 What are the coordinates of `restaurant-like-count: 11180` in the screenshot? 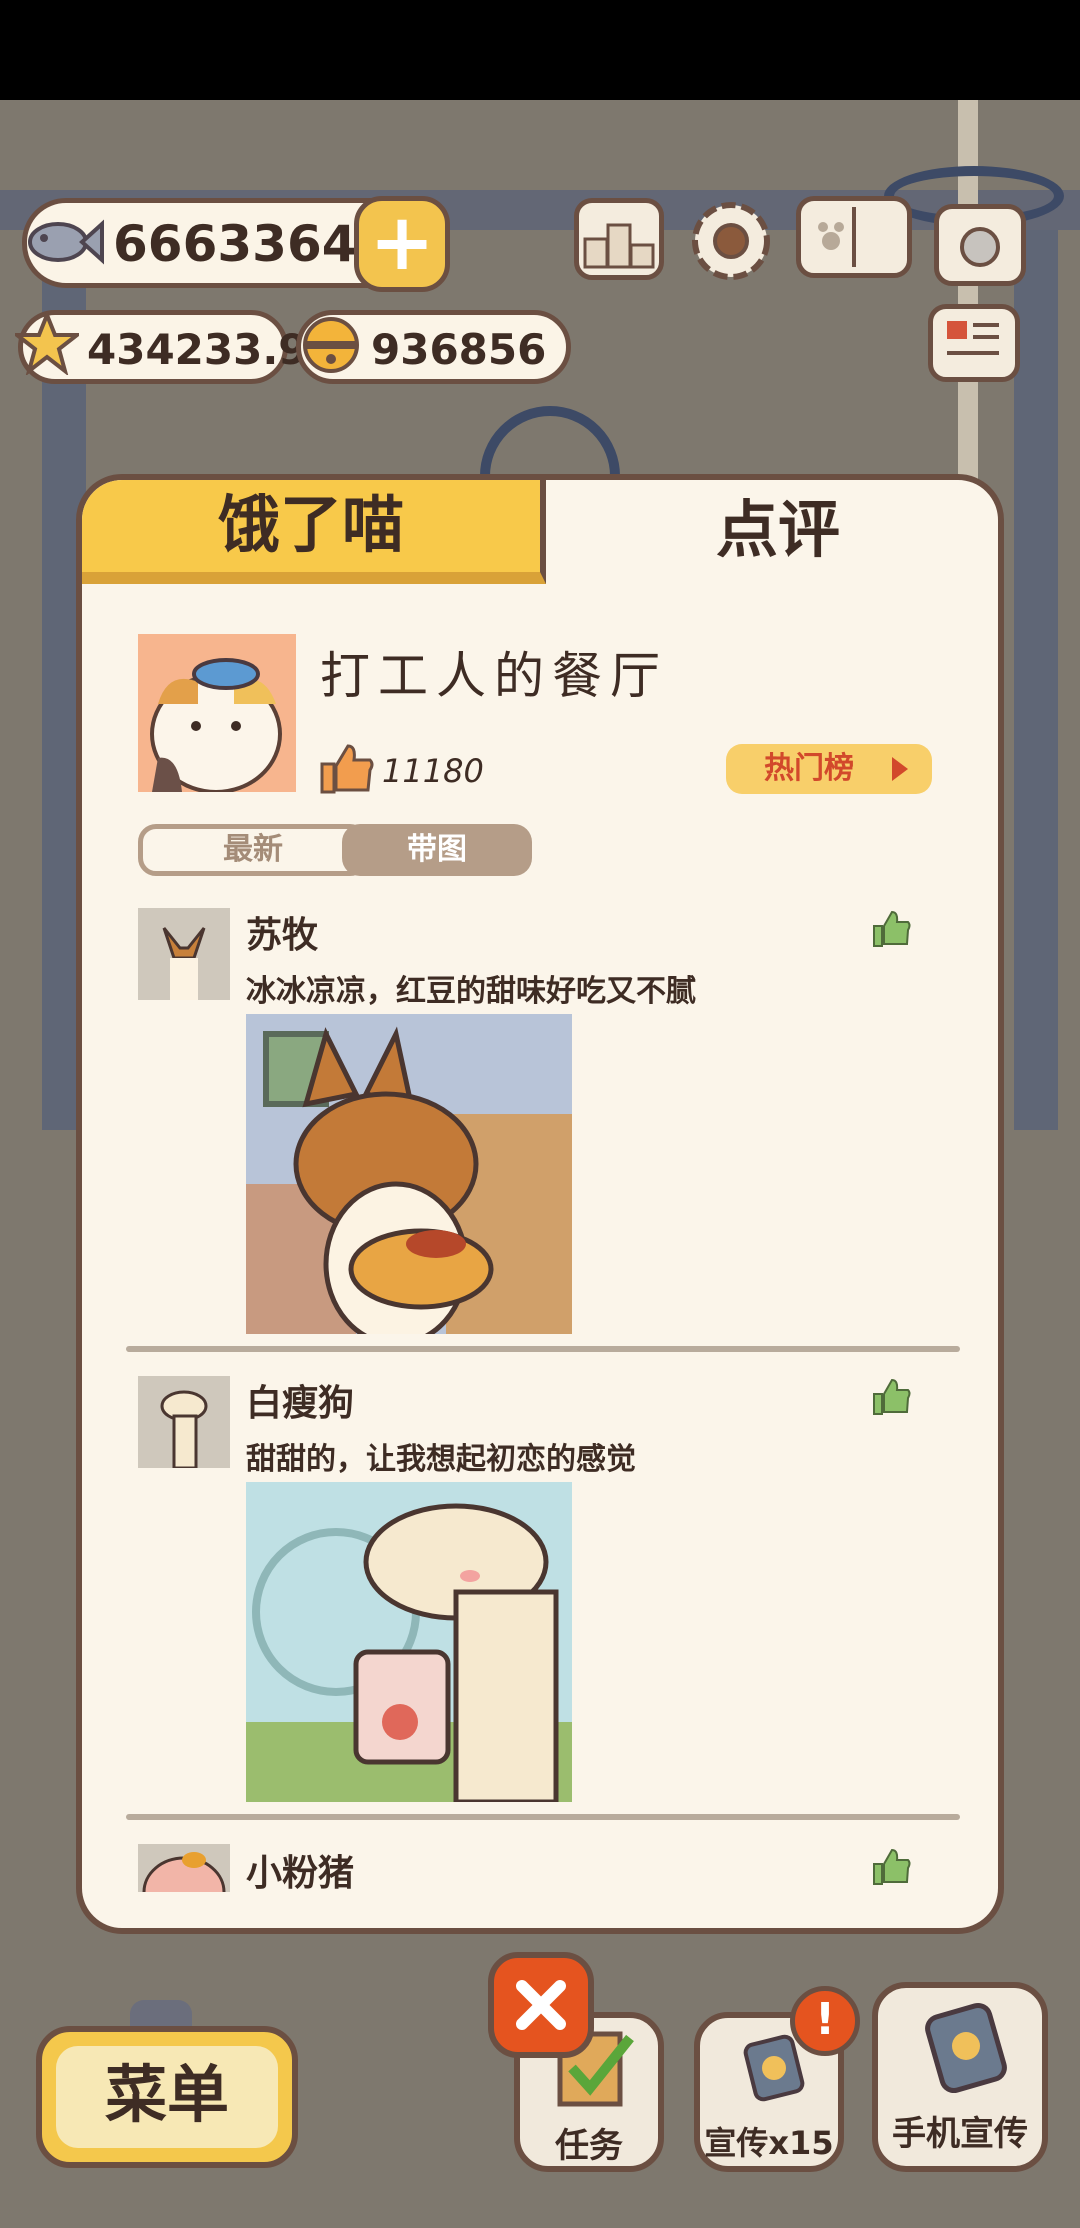 It's located at (433, 771).